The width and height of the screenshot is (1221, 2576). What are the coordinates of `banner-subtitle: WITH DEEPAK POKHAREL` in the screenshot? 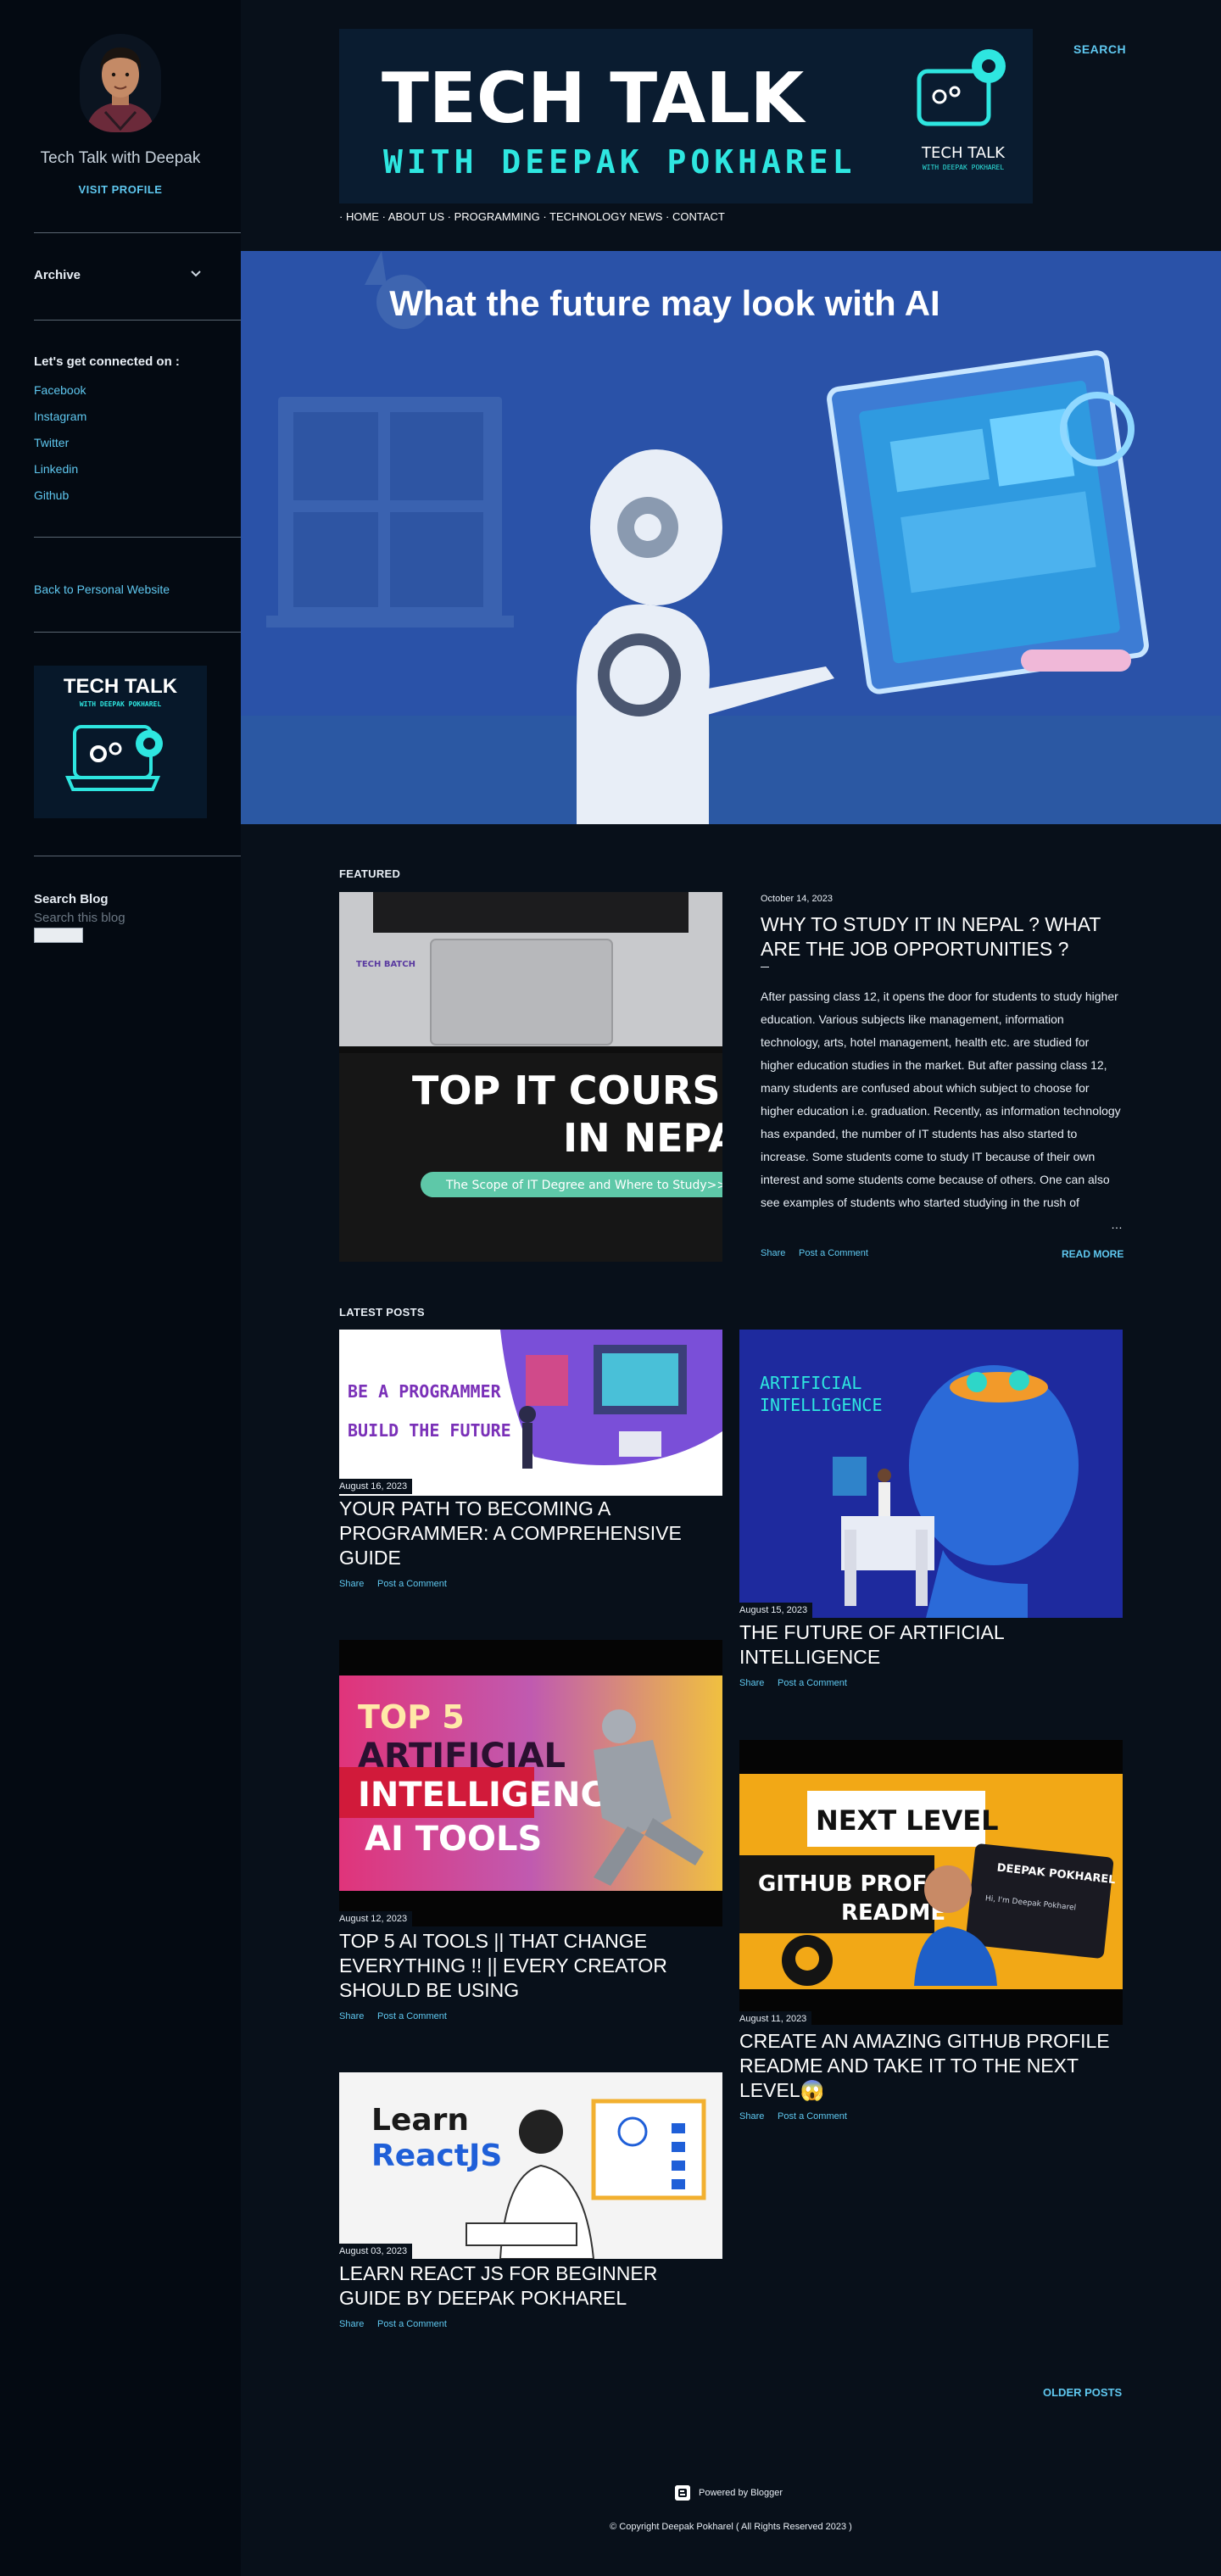 It's located at (619, 162).